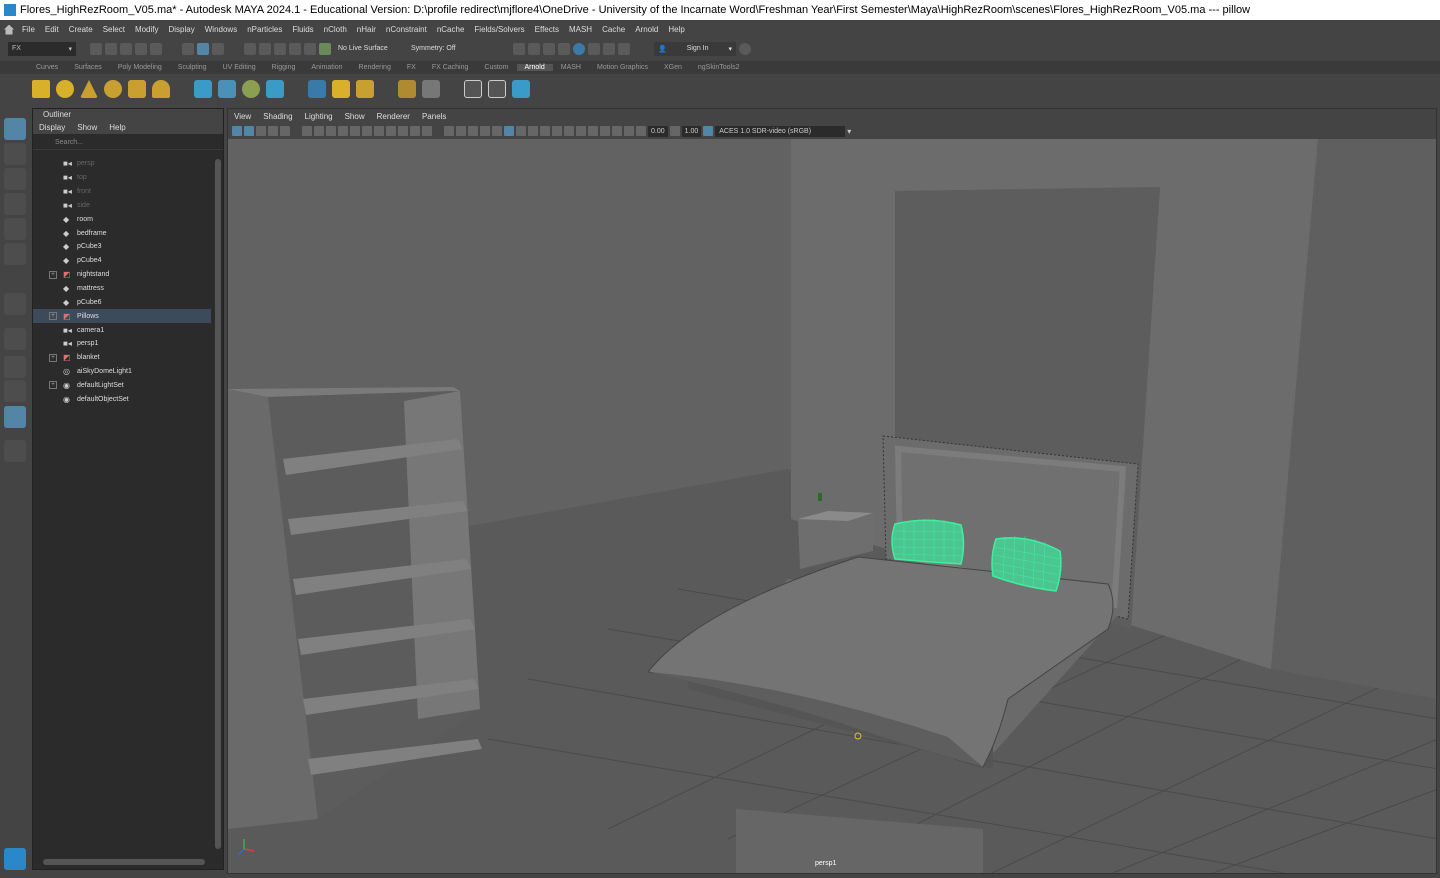 The image size is (1440, 878). Describe the element at coordinates (122, 164) in the screenshot. I see `outliner-item: ■◂ persp` at that location.